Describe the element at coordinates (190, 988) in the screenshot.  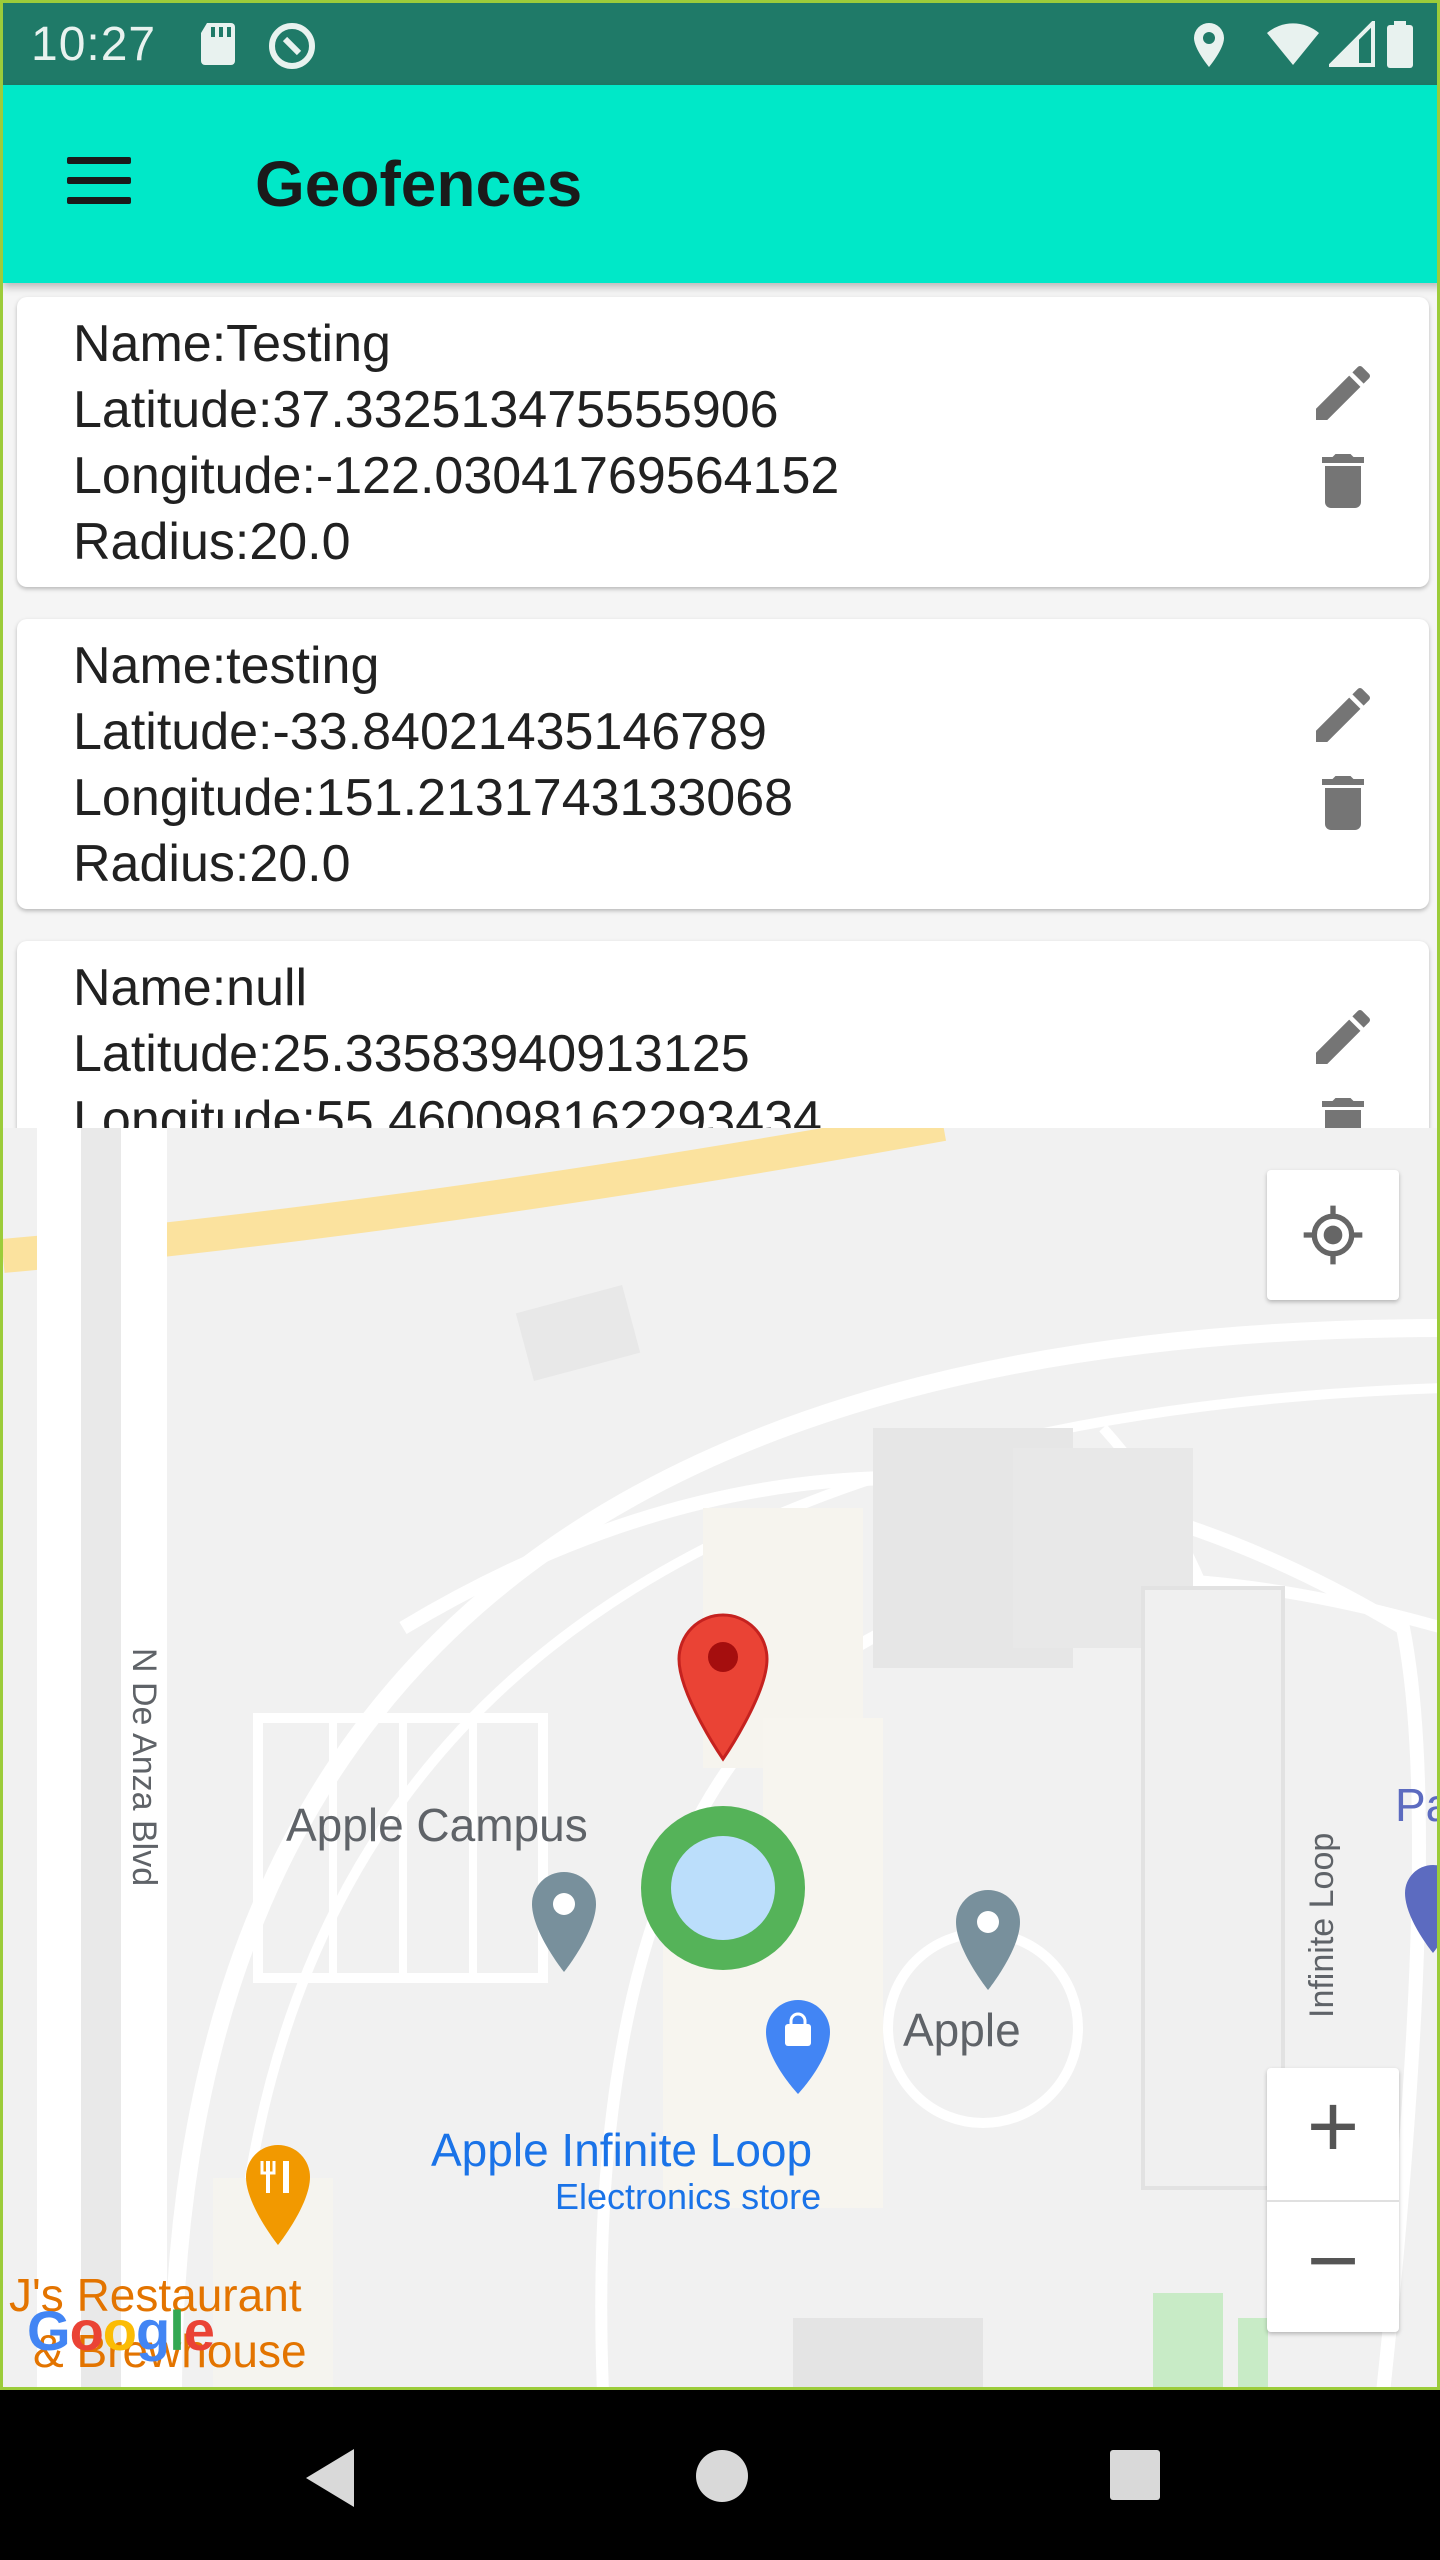
I see `geofence-name: Name:null` at that location.